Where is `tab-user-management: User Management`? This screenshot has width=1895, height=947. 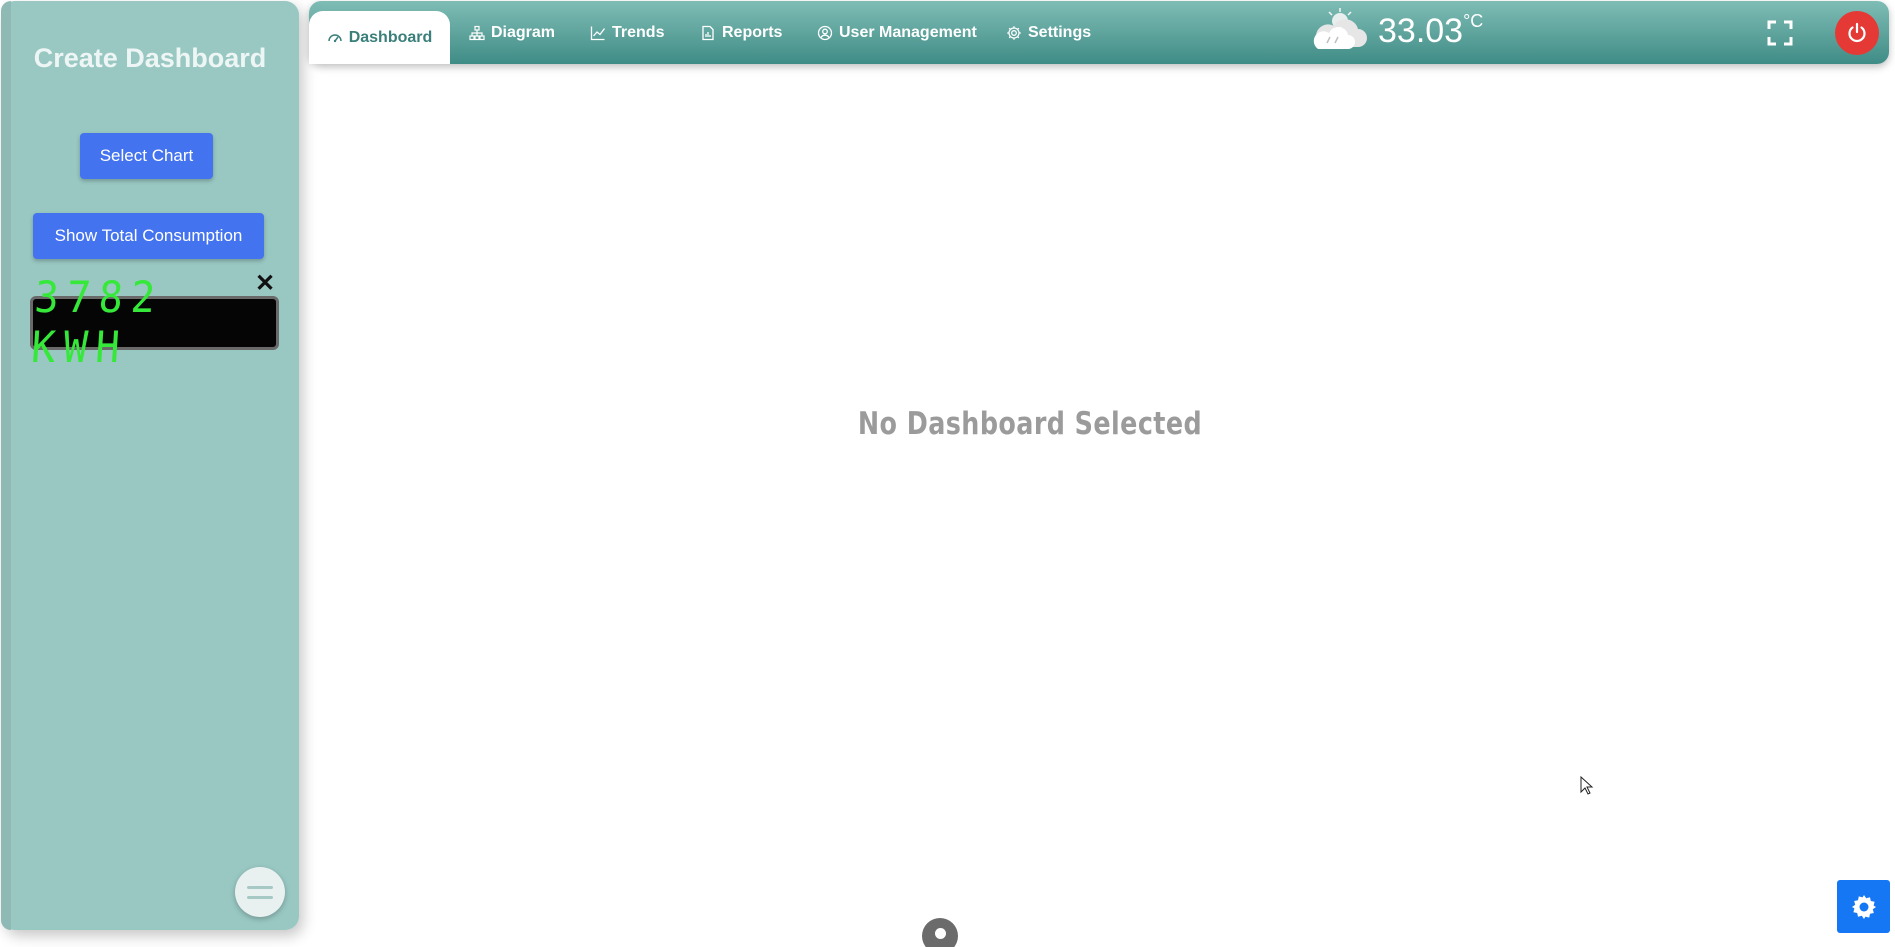 tab-user-management: User Management is located at coordinates (897, 32).